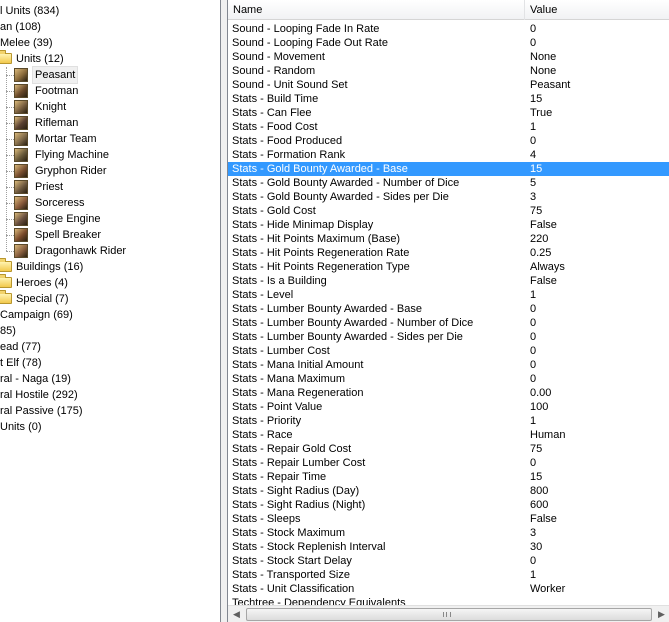 The image size is (669, 622). I want to click on property-row: Sound - Random None, so click(448, 71).